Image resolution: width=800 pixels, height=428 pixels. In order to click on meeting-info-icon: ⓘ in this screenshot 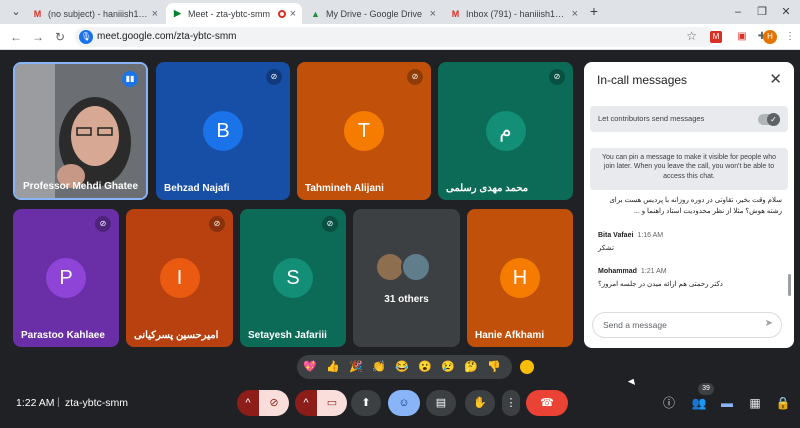, I will do `click(669, 403)`.